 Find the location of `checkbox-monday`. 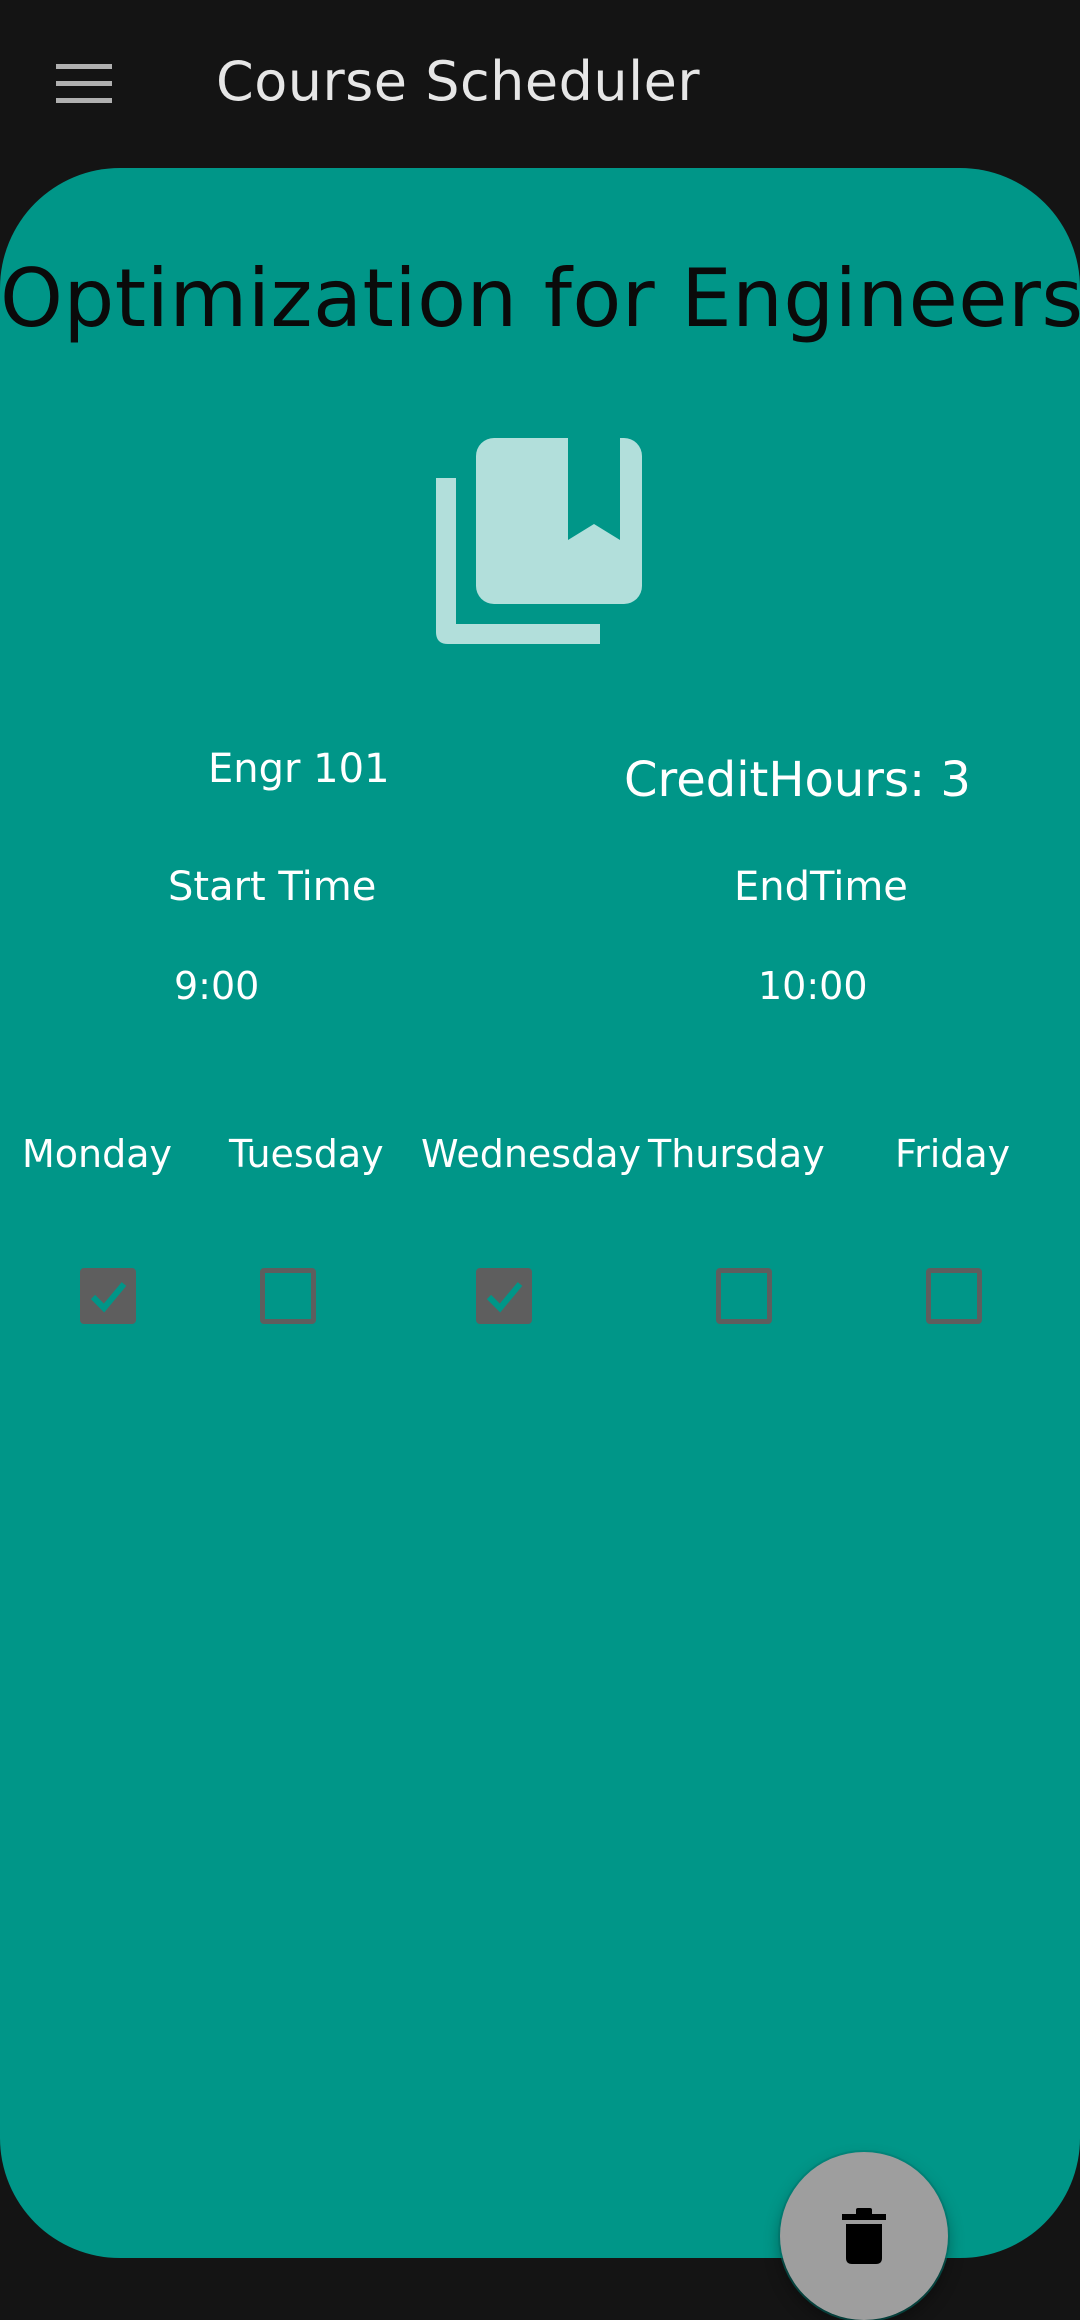

checkbox-monday is located at coordinates (108, 1296).